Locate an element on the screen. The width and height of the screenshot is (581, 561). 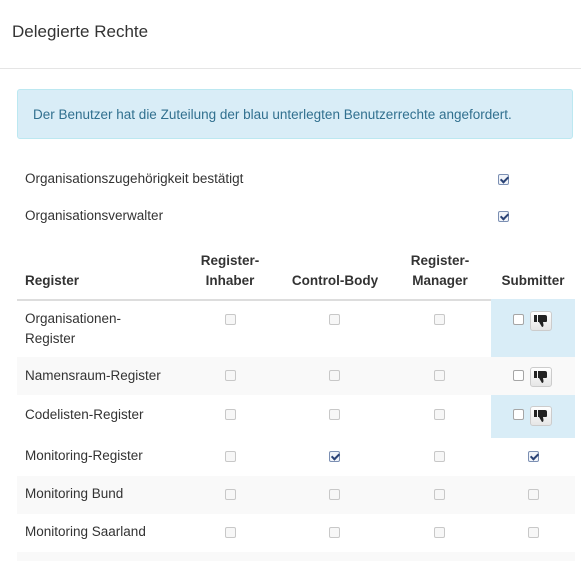
column-header-control-body: Control-Body is located at coordinates (335, 280).